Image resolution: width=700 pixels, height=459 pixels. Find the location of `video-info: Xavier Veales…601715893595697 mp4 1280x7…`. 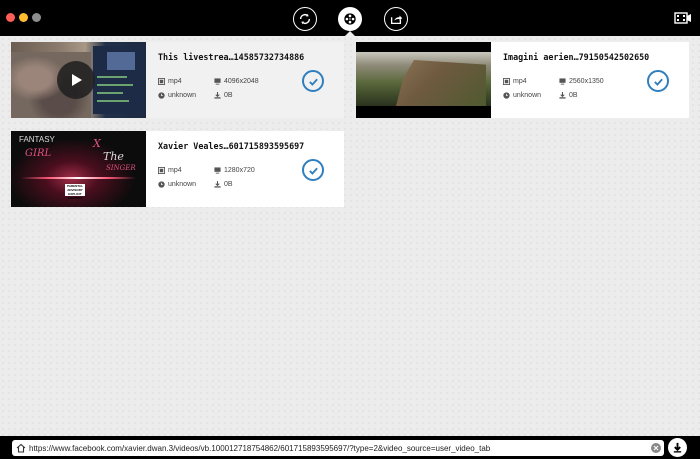

video-info: Xavier Veales…601715893595697 mp4 1280x7… is located at coordinates (245, 169).